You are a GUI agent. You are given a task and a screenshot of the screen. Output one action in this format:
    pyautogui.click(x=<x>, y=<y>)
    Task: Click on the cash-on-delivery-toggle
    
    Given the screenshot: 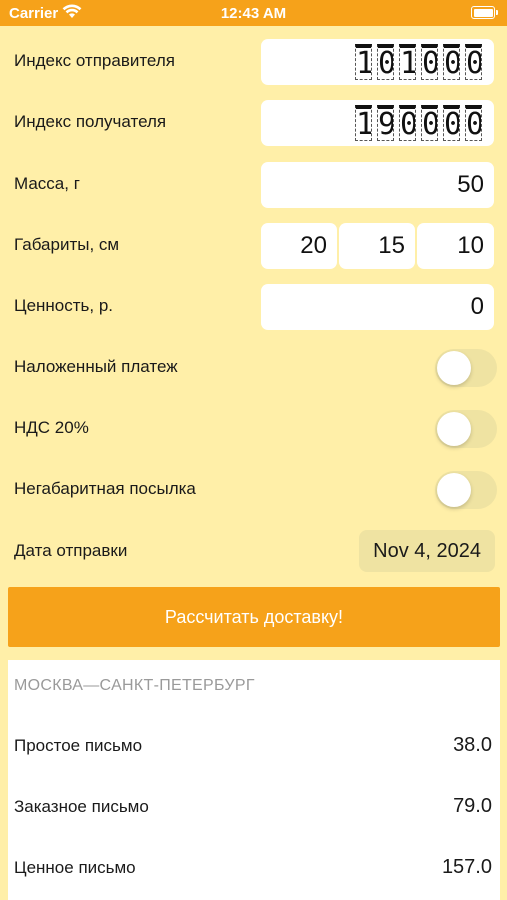 What is the action you would take?
    pyautogui.click(x=466, y=368)
    